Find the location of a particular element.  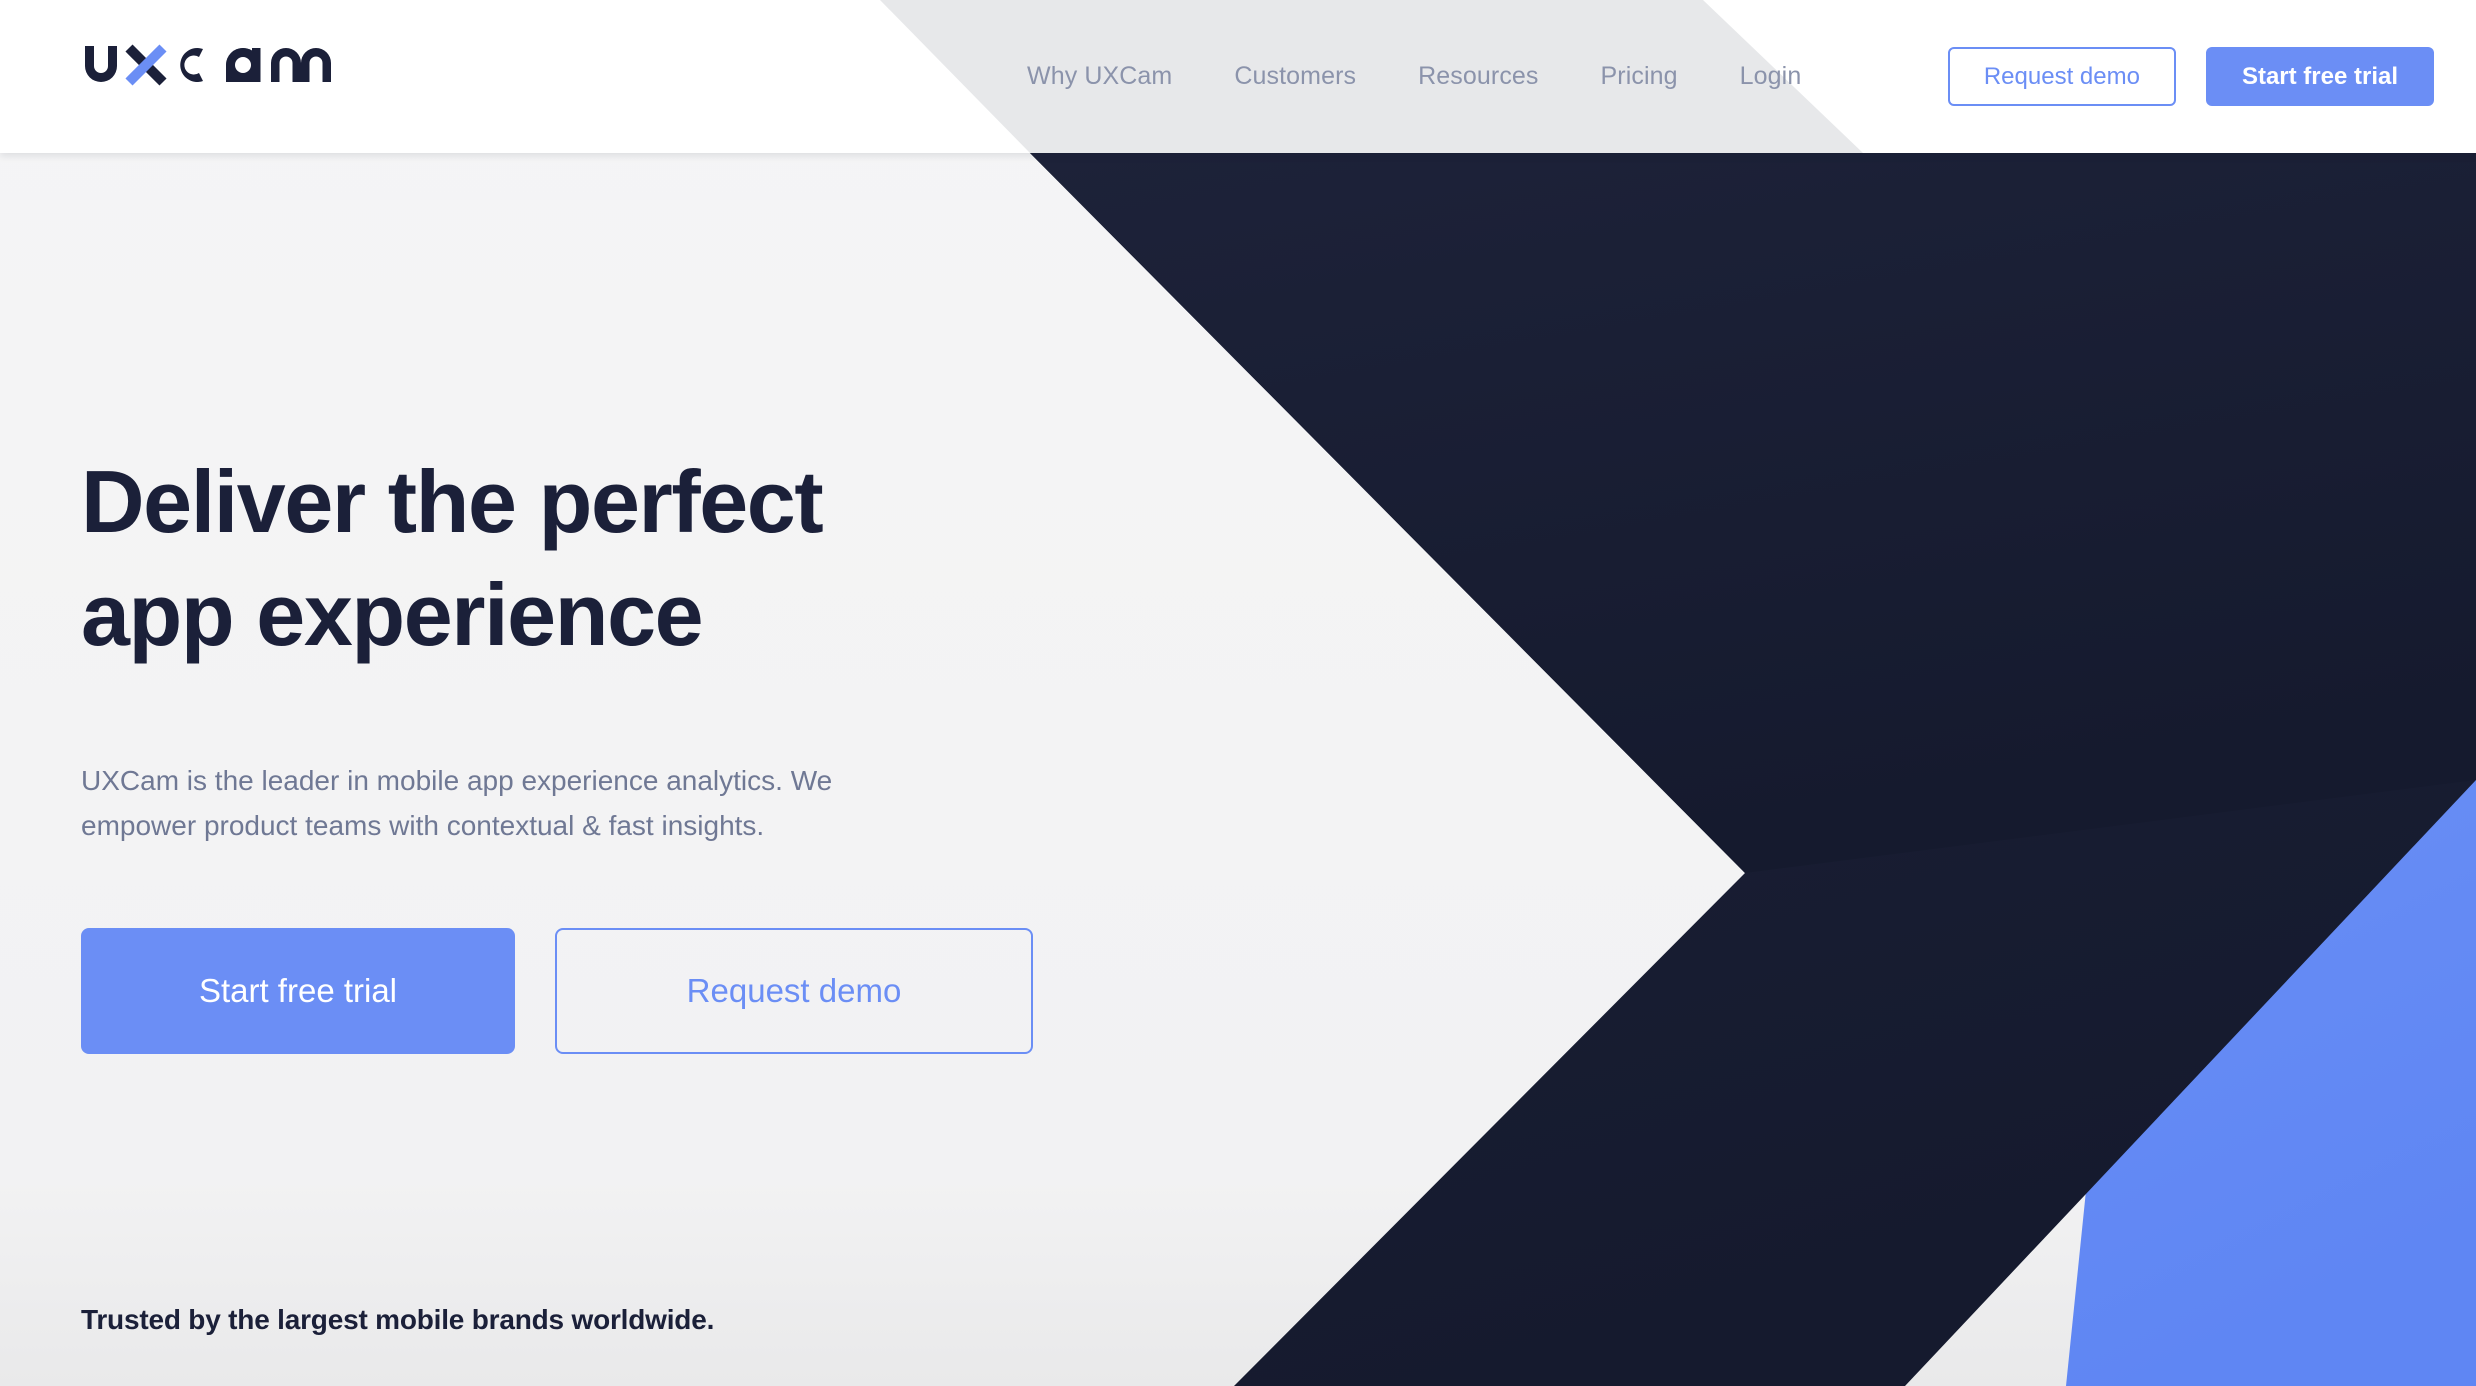

hero-headline: Deliver the perfect app experience is located at coordinates (631, 558).